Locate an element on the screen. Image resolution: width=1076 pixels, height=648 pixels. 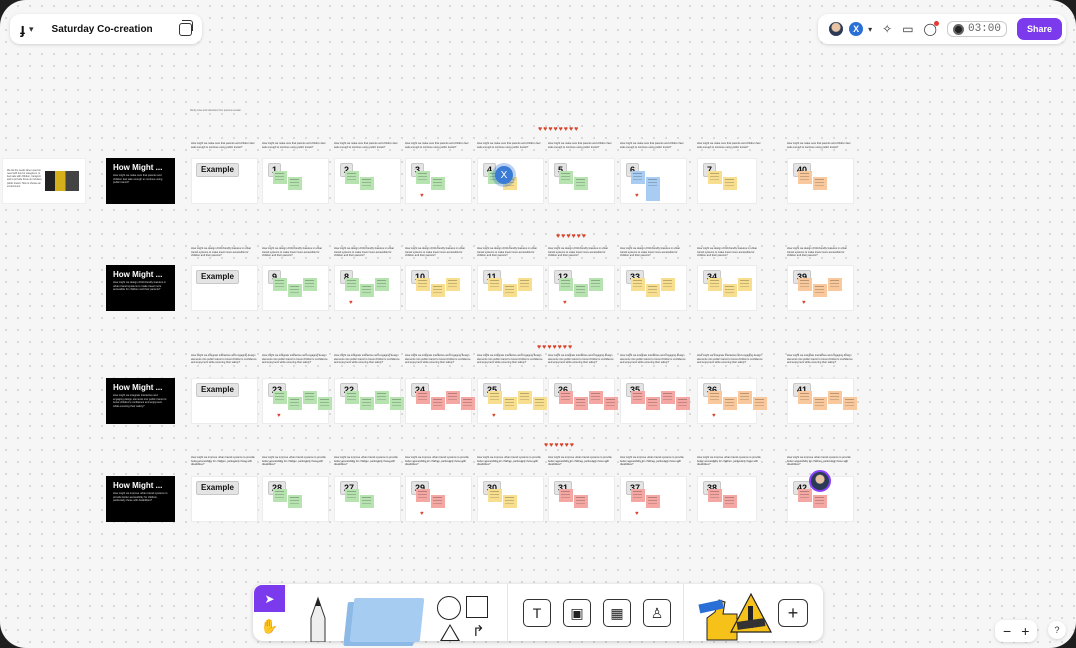
layout-icon: ▭ is located at coordinates (907, 29).